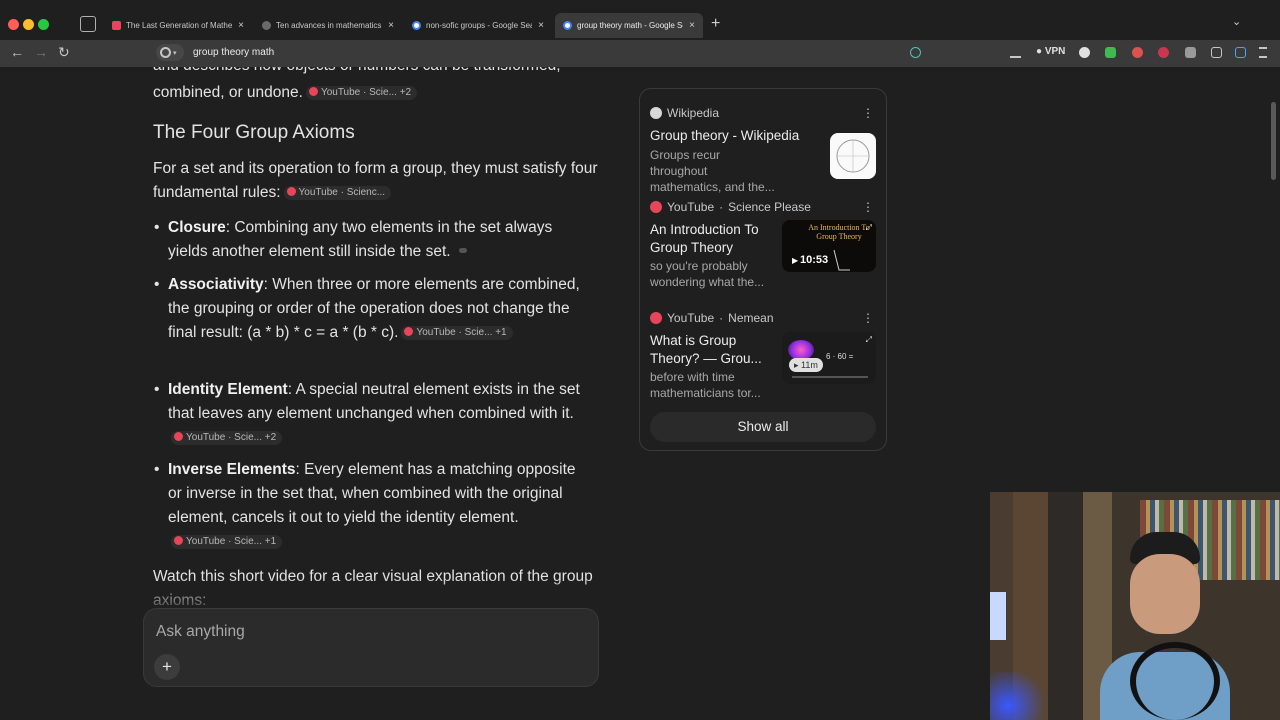 The height and width of the screenshot is (720, 1280). What do you see at coordinates (88, 24) in the screenshot?
I see `tab-search-icon` at bounding box center [88, 24].